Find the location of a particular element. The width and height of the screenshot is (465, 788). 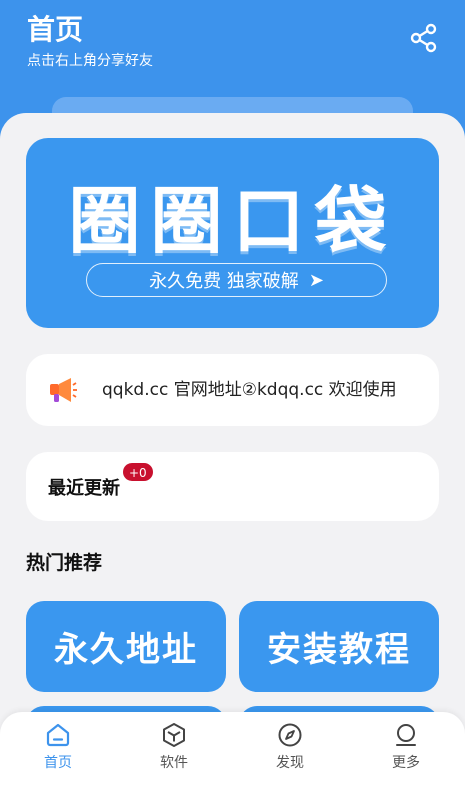

page-subtitle: 点击右上角分享好友 is located at coordinates (90, 61).